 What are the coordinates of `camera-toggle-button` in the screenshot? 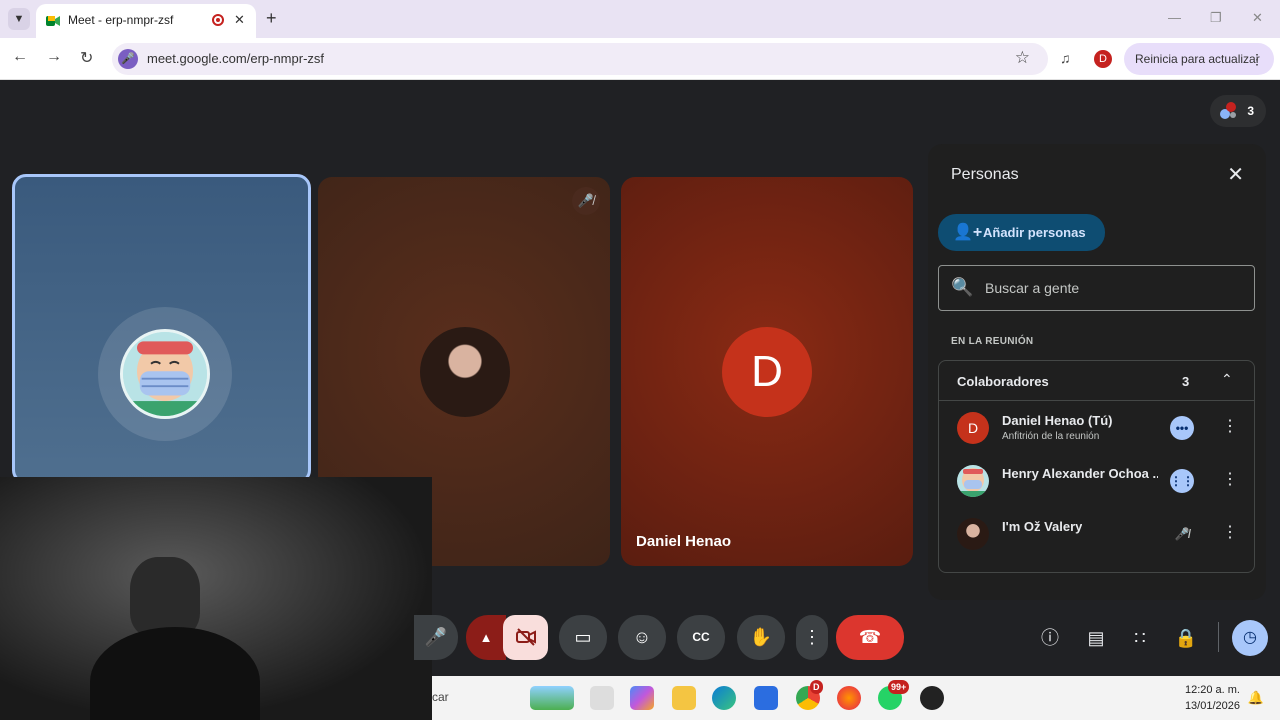 It's located at (525, 637).